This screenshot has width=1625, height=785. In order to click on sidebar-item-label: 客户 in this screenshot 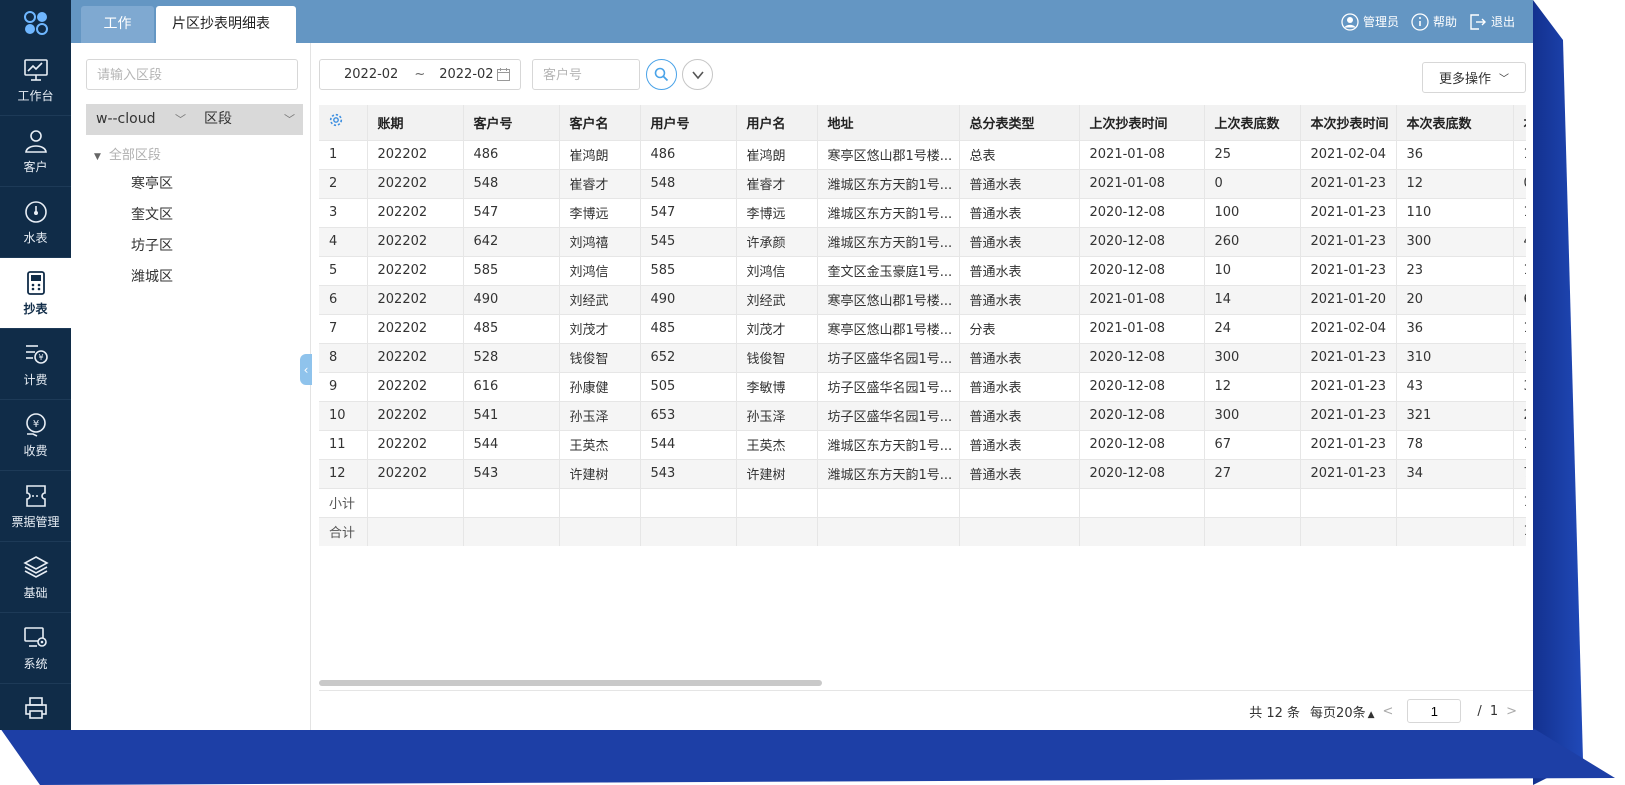, I will do `click(35, 167)`.